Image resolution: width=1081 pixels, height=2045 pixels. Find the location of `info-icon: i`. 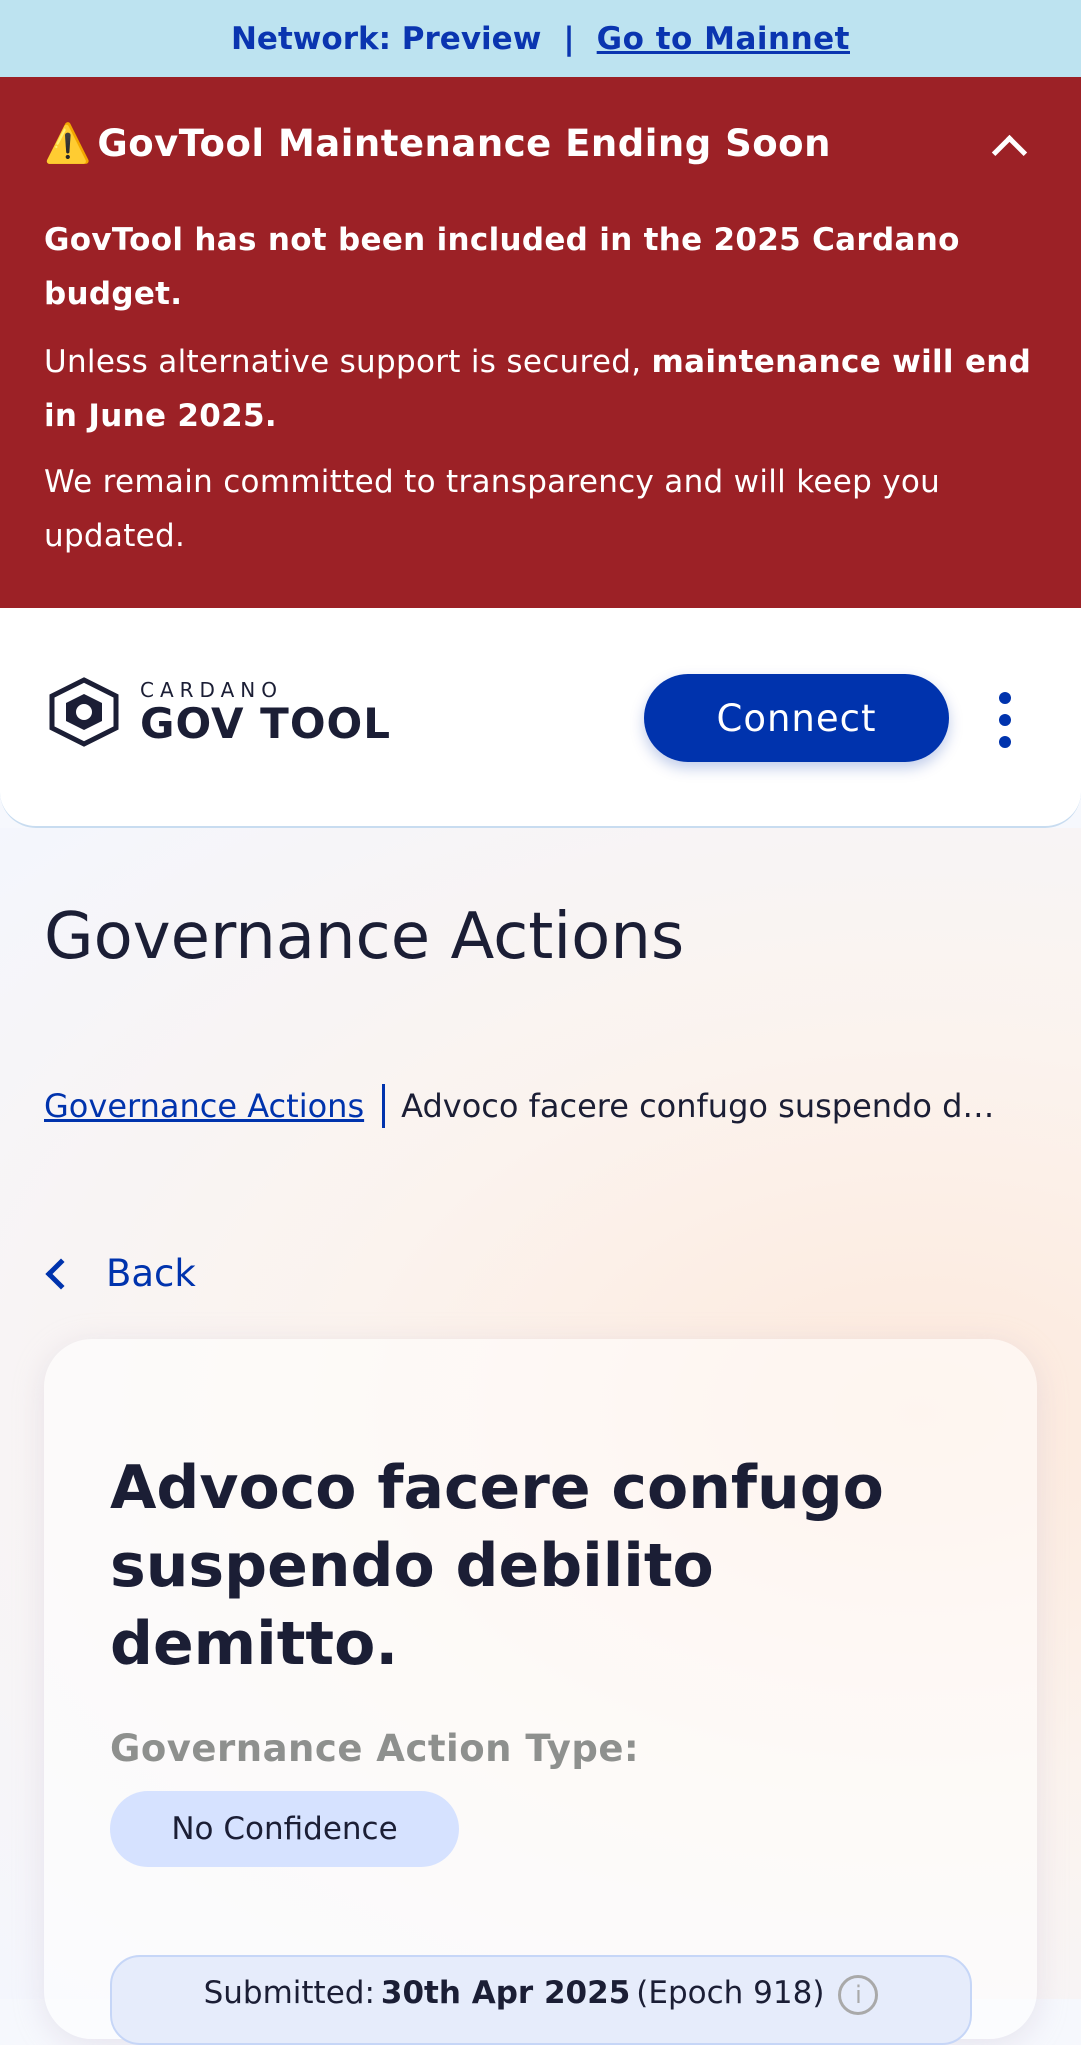

info-icon: i is located at coordinates (858, 1995).